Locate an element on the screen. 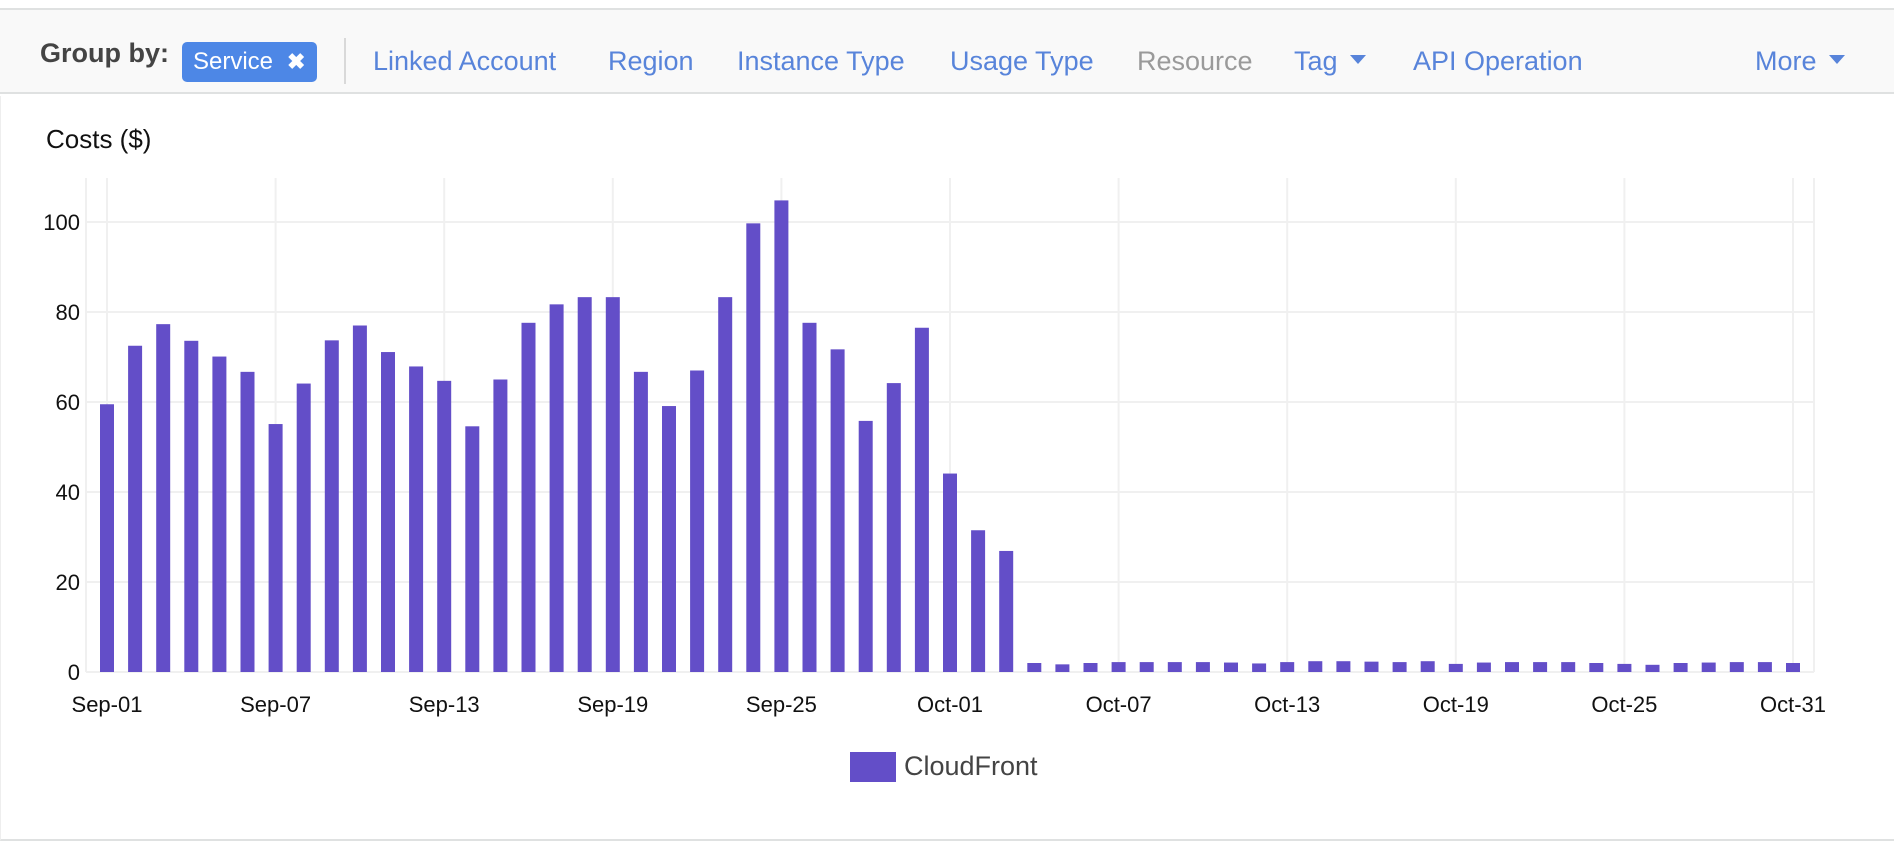 The image size is (1894, 860). legend-label: CloudFront is located at coordinates (971, 766).